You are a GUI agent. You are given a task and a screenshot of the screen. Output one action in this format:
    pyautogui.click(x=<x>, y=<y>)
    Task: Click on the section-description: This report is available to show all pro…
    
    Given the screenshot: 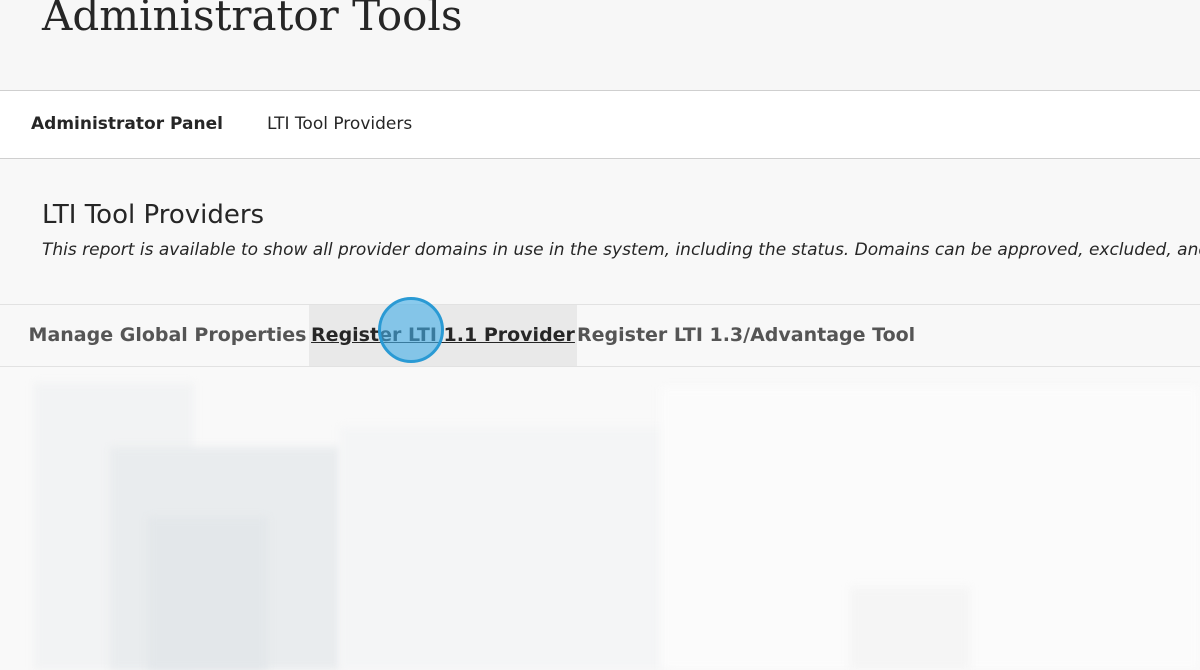 What is the action you would take?
    pyautogui.click(x=621, y=250)
    